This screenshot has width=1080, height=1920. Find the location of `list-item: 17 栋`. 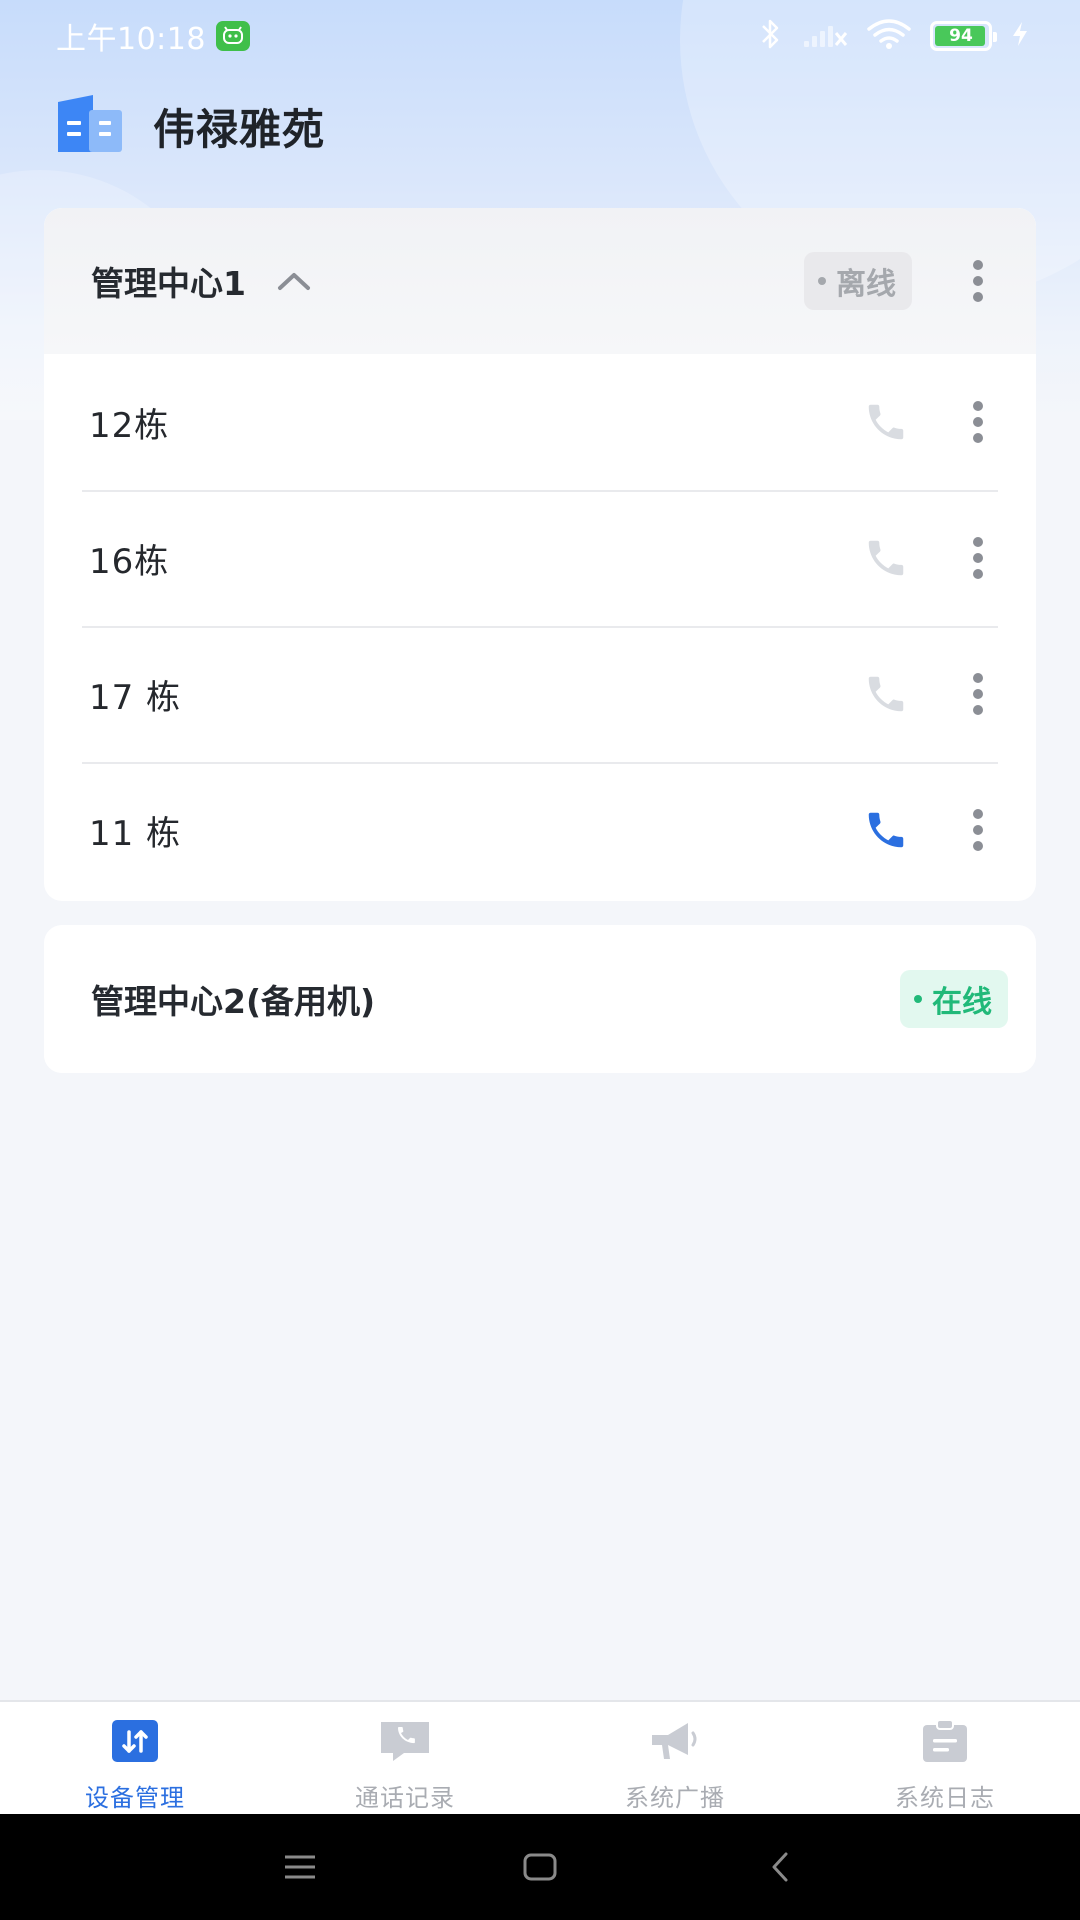

list-item: 17 栋 is located at coordinates (540, 694).